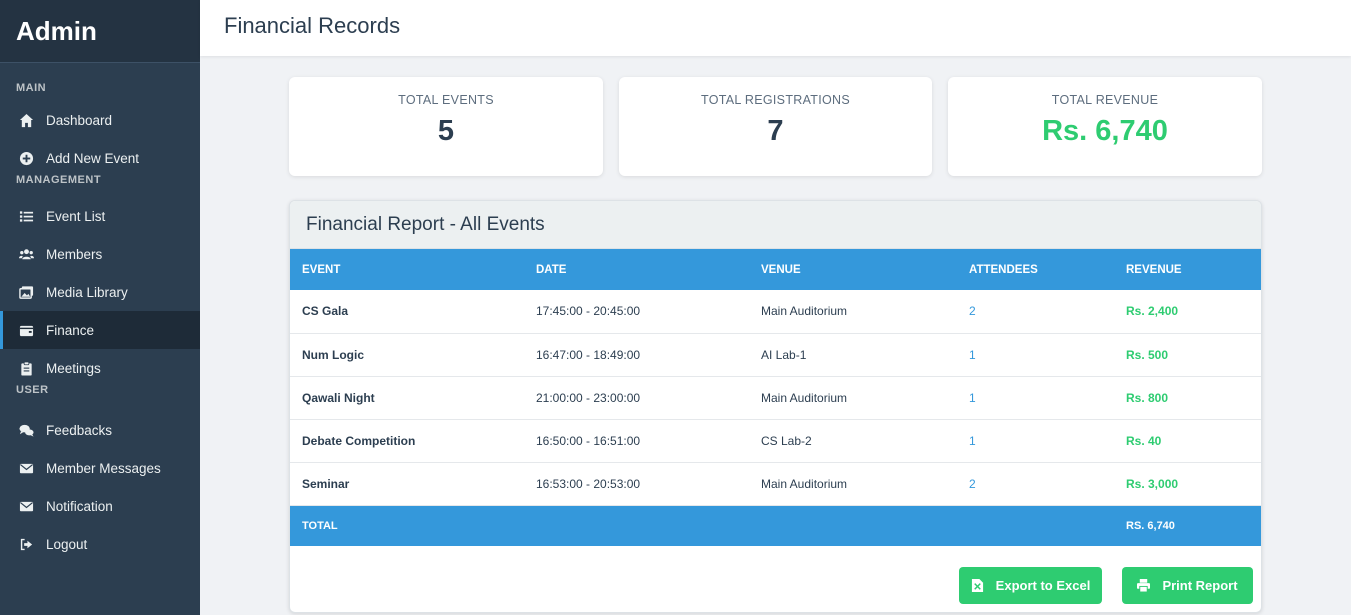 The image size is (1351, 615). What do you see at coordinates (103, 468) in the screenshot?
I see `sidebar-item-label: Member Messages` at bounding box center [103, 468].